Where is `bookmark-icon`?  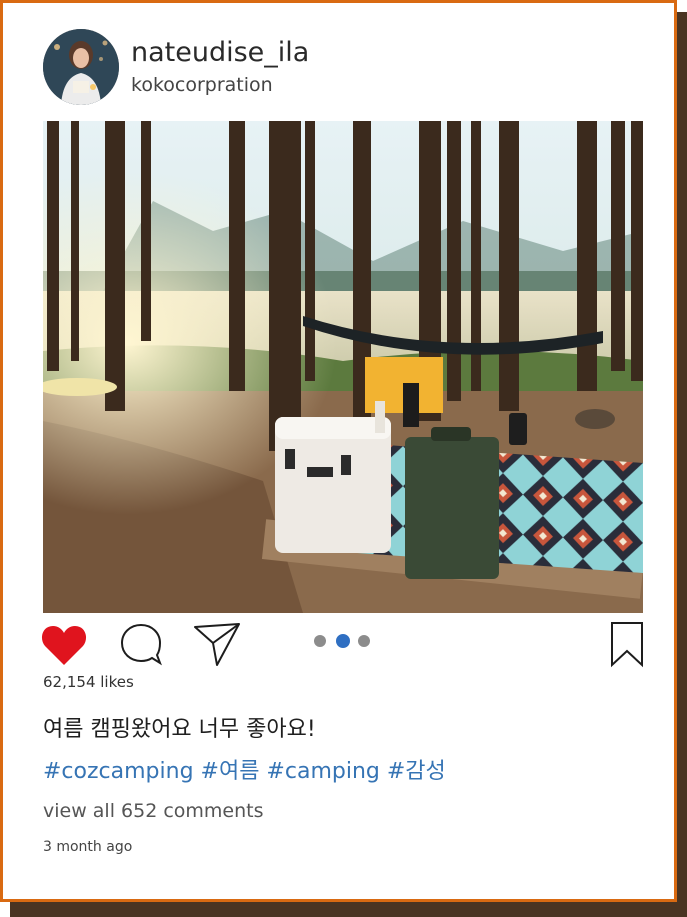
bookmark-icon is located at coordinates (627, 645).